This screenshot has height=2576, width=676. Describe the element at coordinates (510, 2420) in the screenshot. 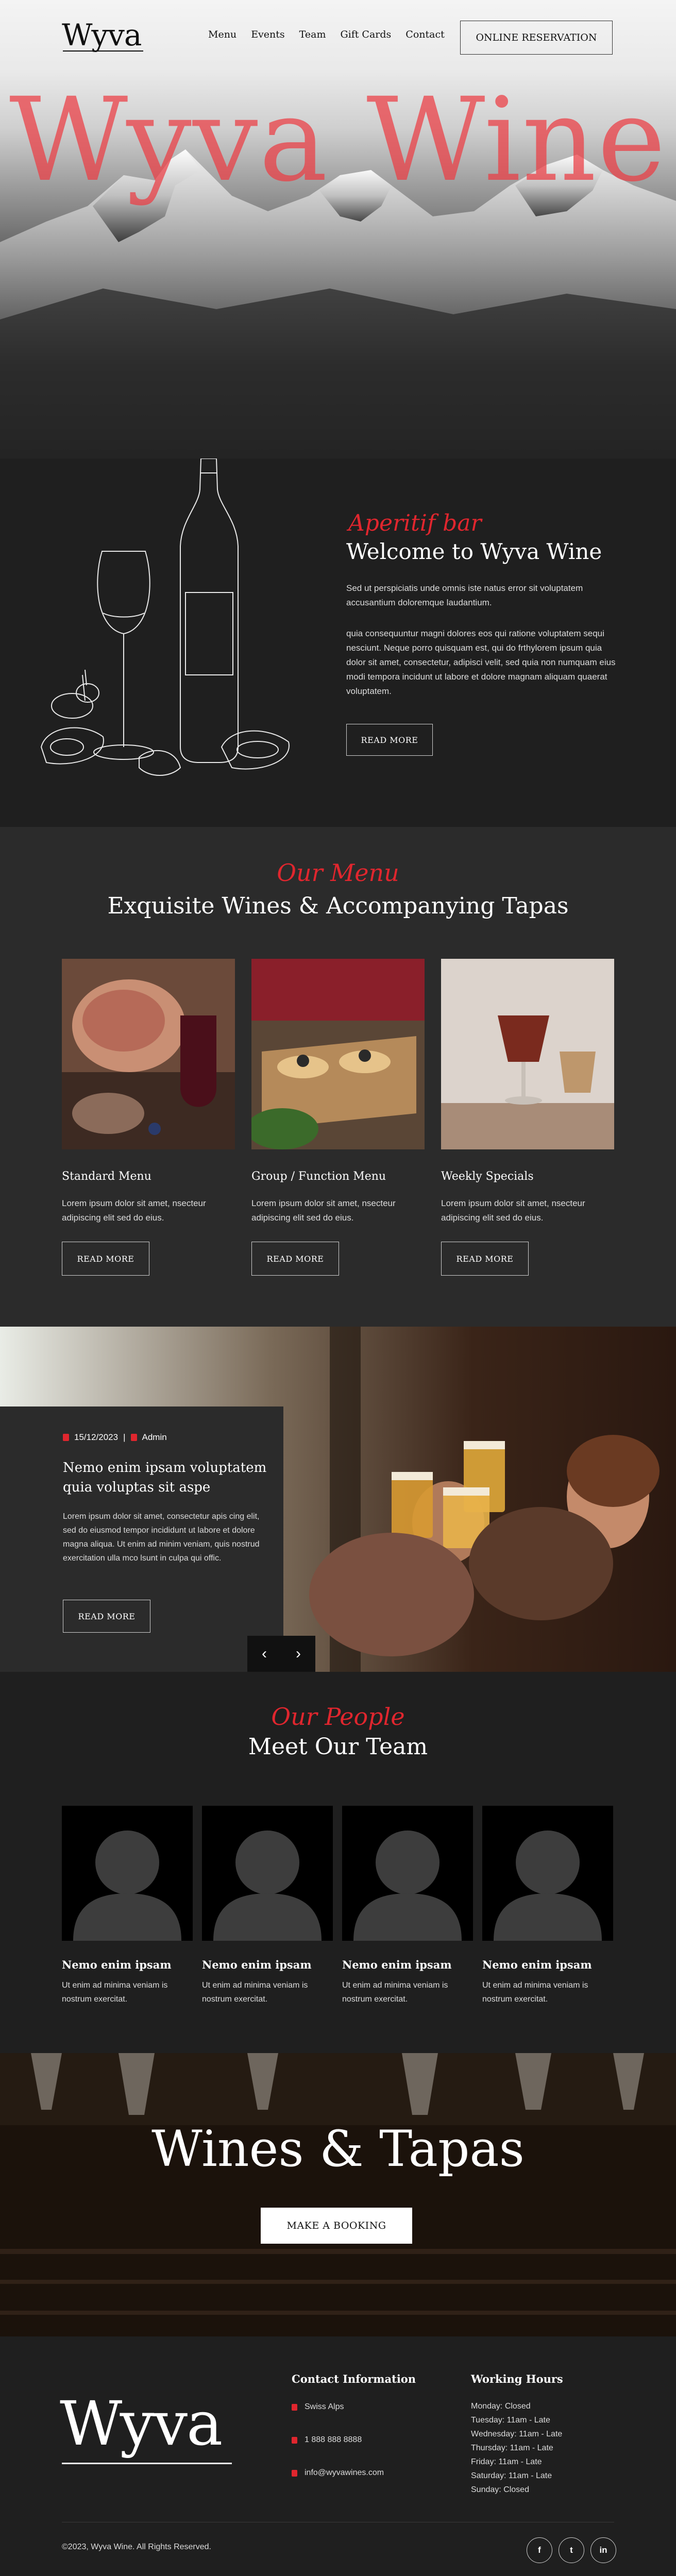

I see `hours-row: Tuesday: 11am - Late` at that location.